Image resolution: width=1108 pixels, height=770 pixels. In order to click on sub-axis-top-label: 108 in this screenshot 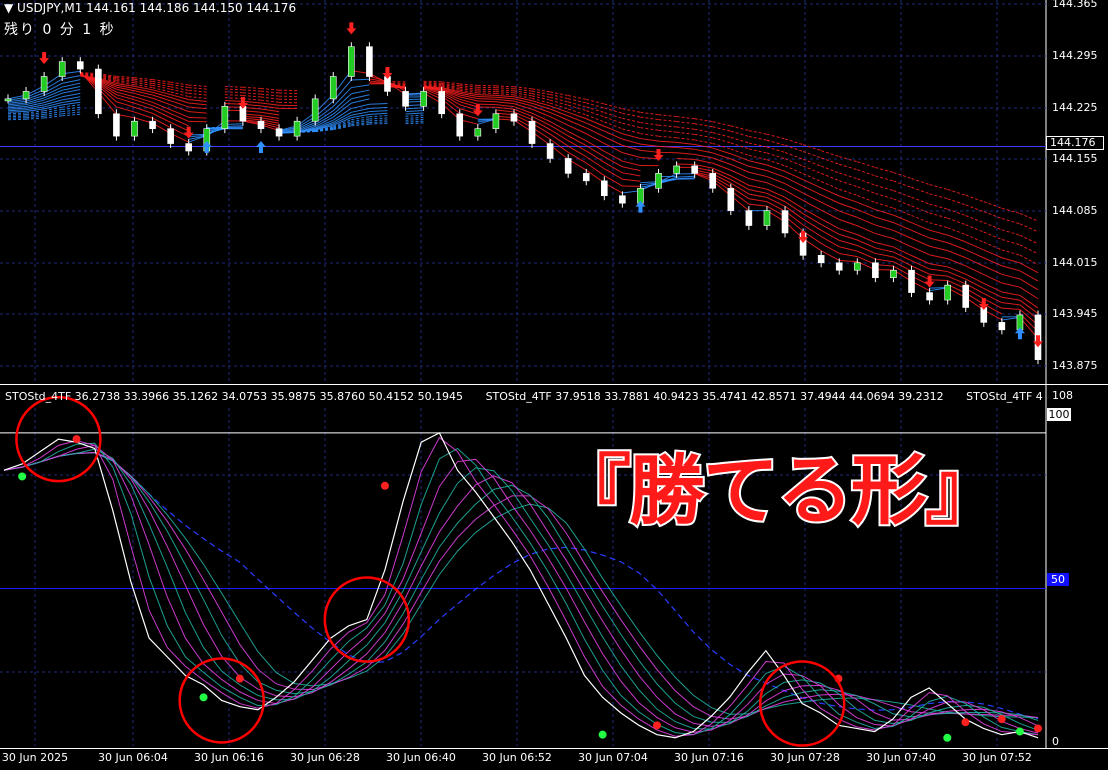, I will do `click(1062, 395)`.